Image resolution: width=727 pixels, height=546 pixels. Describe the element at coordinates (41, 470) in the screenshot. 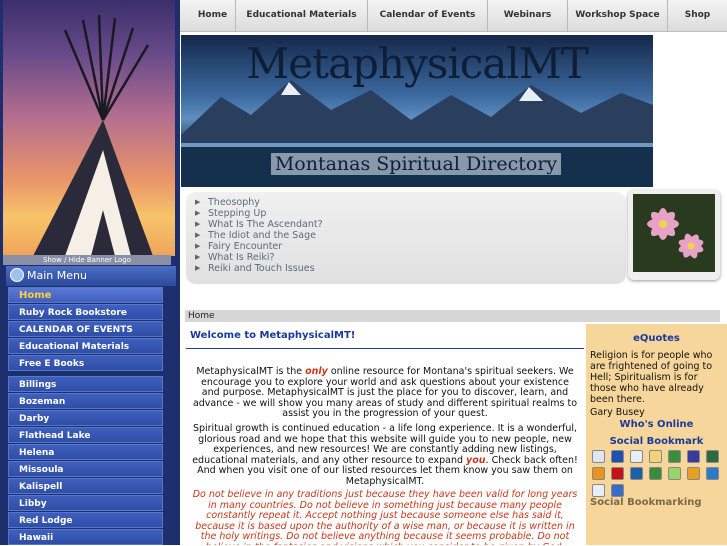

I see `sidebar-item-label: Missoula` at that location.